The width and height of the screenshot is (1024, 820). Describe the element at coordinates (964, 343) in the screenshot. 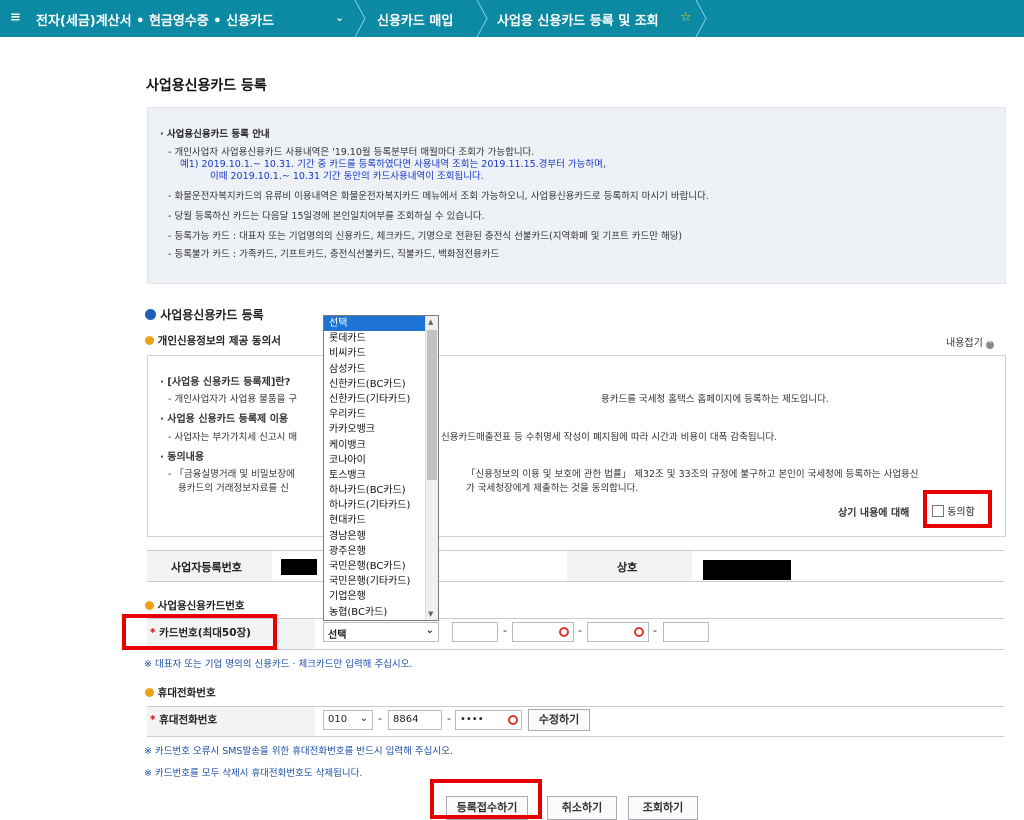

I see `collapse-label: 내용접기` at that location.